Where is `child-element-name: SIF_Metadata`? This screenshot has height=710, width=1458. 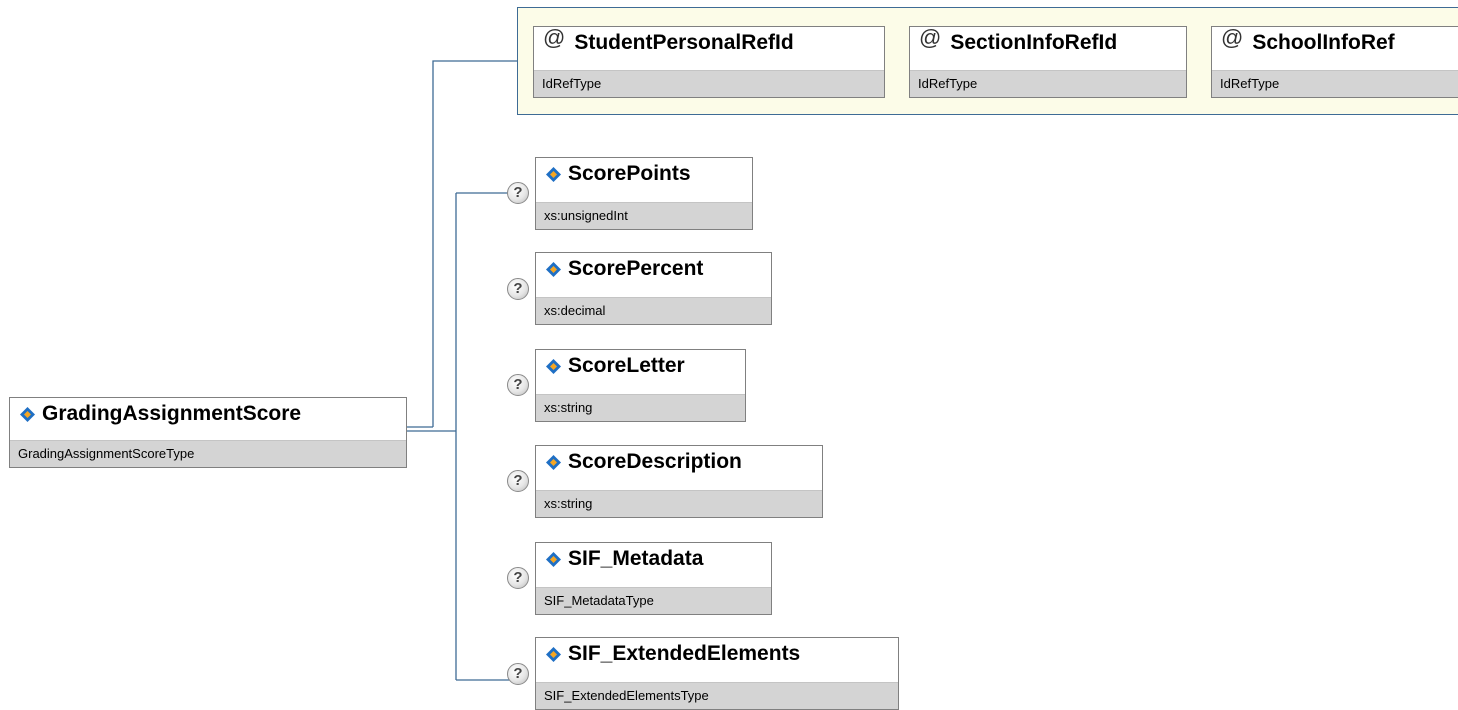 child-element-name: SIF_Metadata is located at coordinates (636, 558).